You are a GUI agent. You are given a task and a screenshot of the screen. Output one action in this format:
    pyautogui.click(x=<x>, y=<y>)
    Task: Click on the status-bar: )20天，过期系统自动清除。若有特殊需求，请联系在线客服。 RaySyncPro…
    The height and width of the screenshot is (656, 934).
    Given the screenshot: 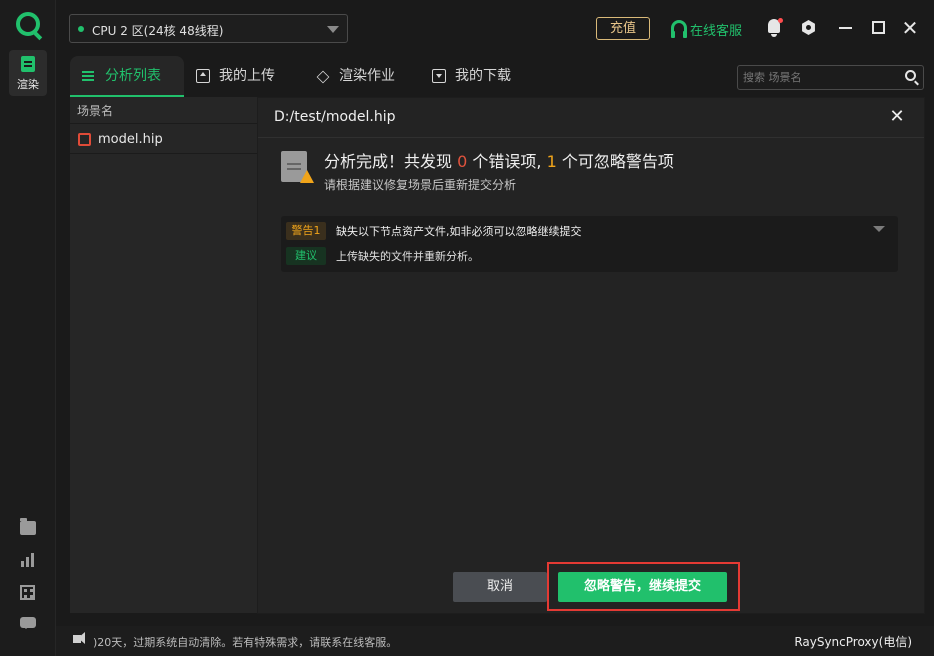 What is the action you would take?
    pyautogui.click(x=495, y=641)
    